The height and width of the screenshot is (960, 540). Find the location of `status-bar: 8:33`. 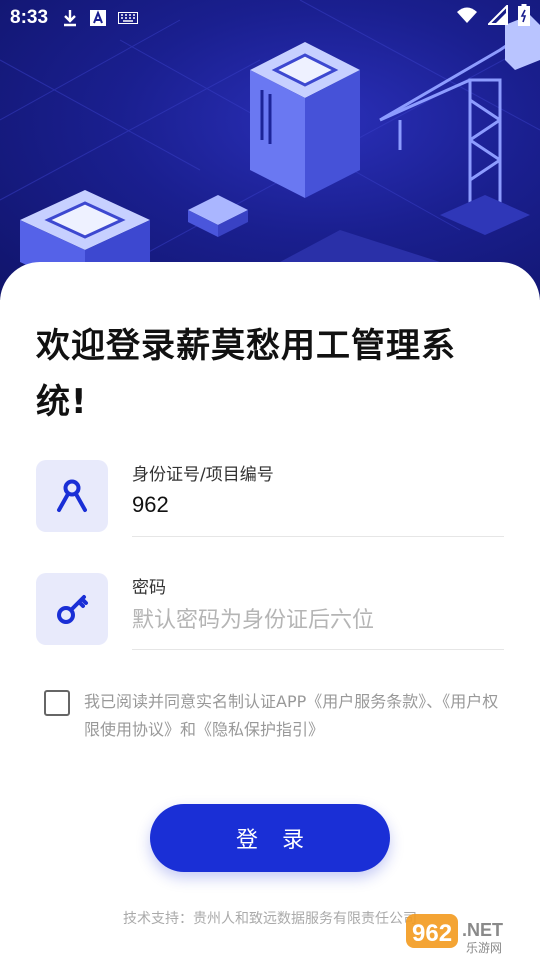

status-bar: 8:33 is located at coordinates (270, 18).